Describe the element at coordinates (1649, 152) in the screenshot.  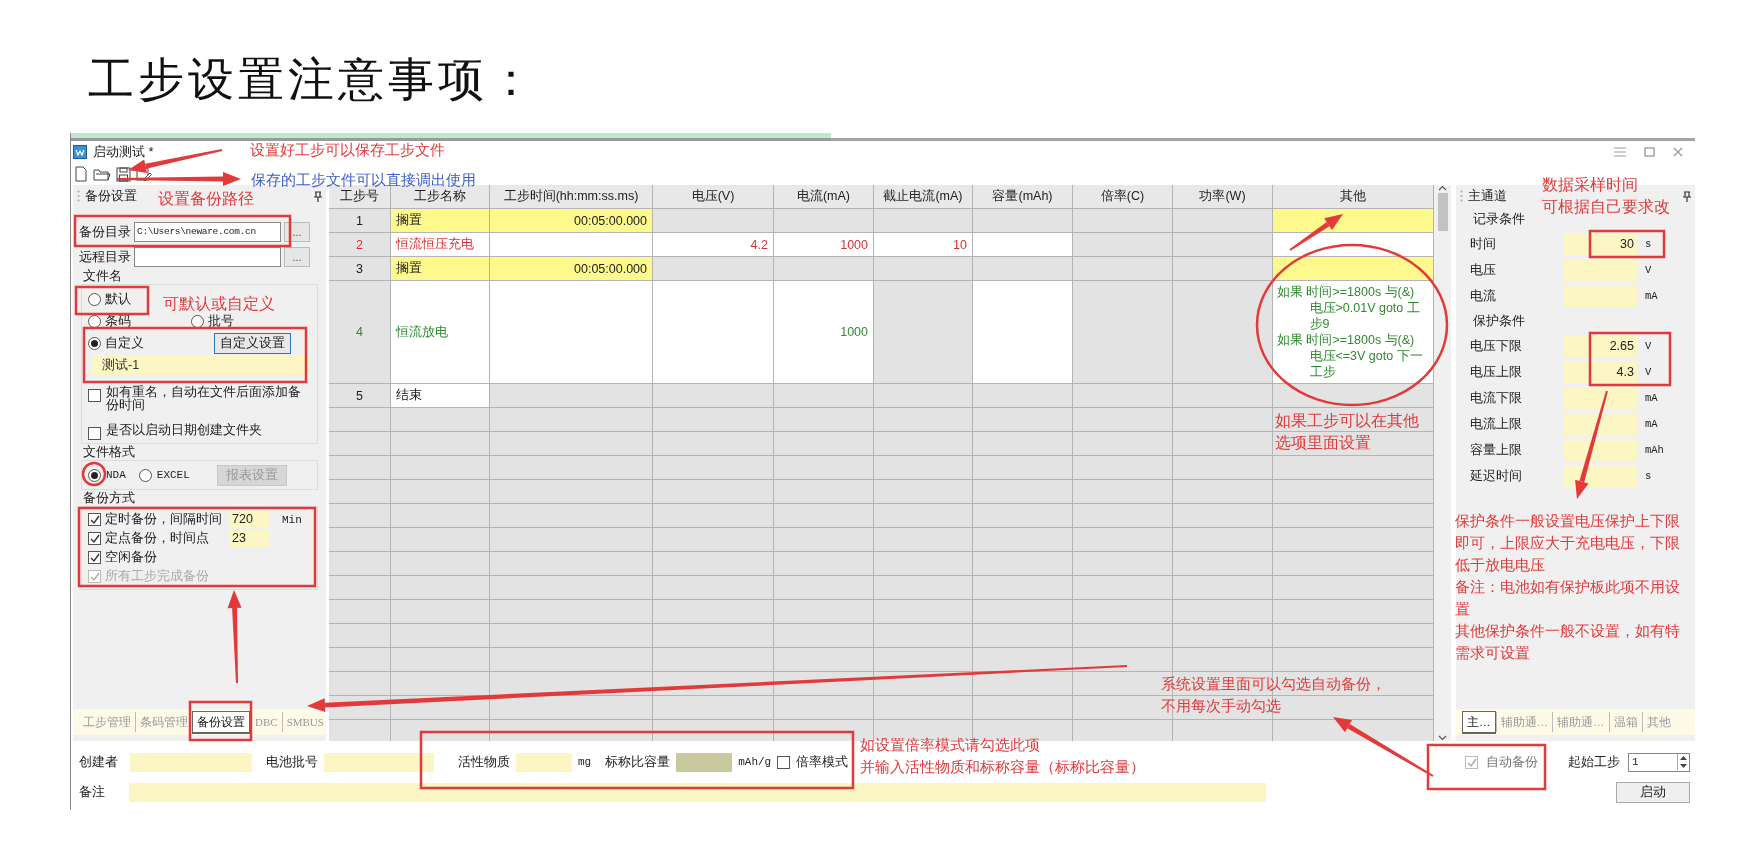
I see `maximize-icon` at that location.